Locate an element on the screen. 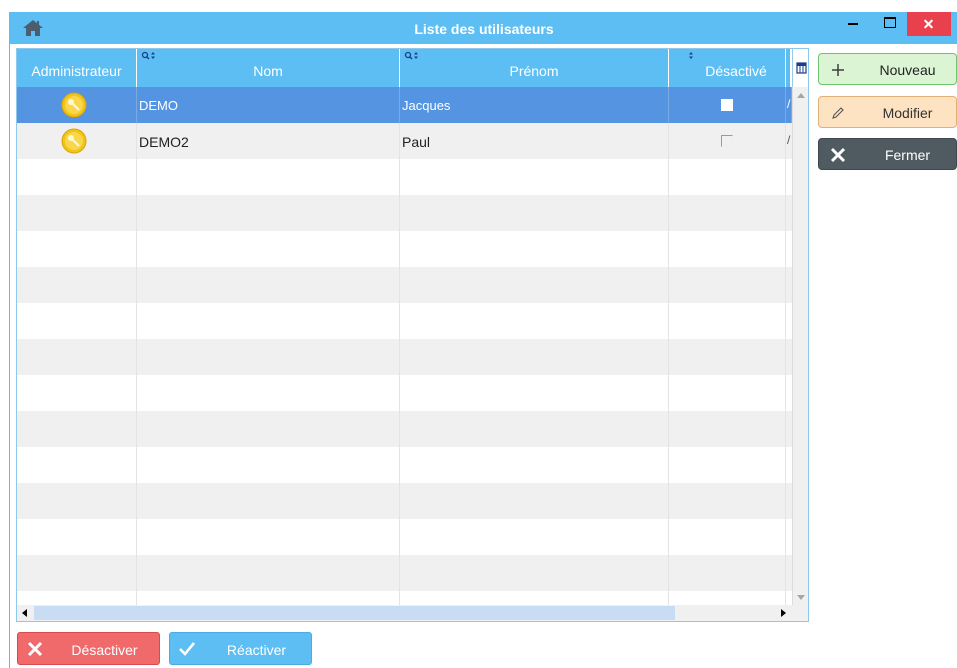 The image size is (957, 668). vertical-scrollbar is located at coordinates (800, 347).